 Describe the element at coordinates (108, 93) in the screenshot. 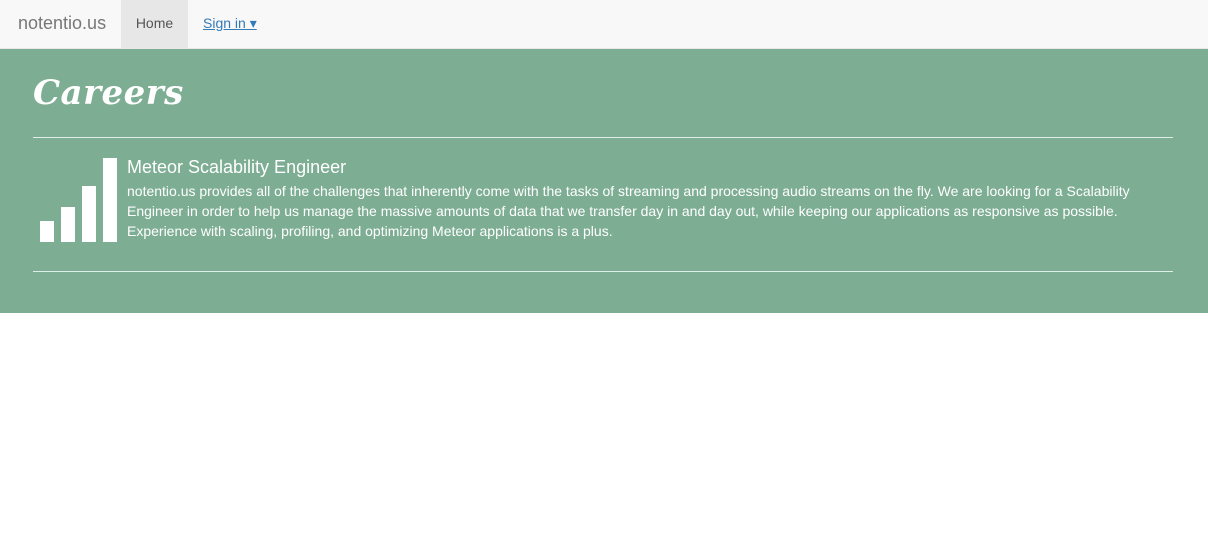

I see `page-title: Careers` at that location.